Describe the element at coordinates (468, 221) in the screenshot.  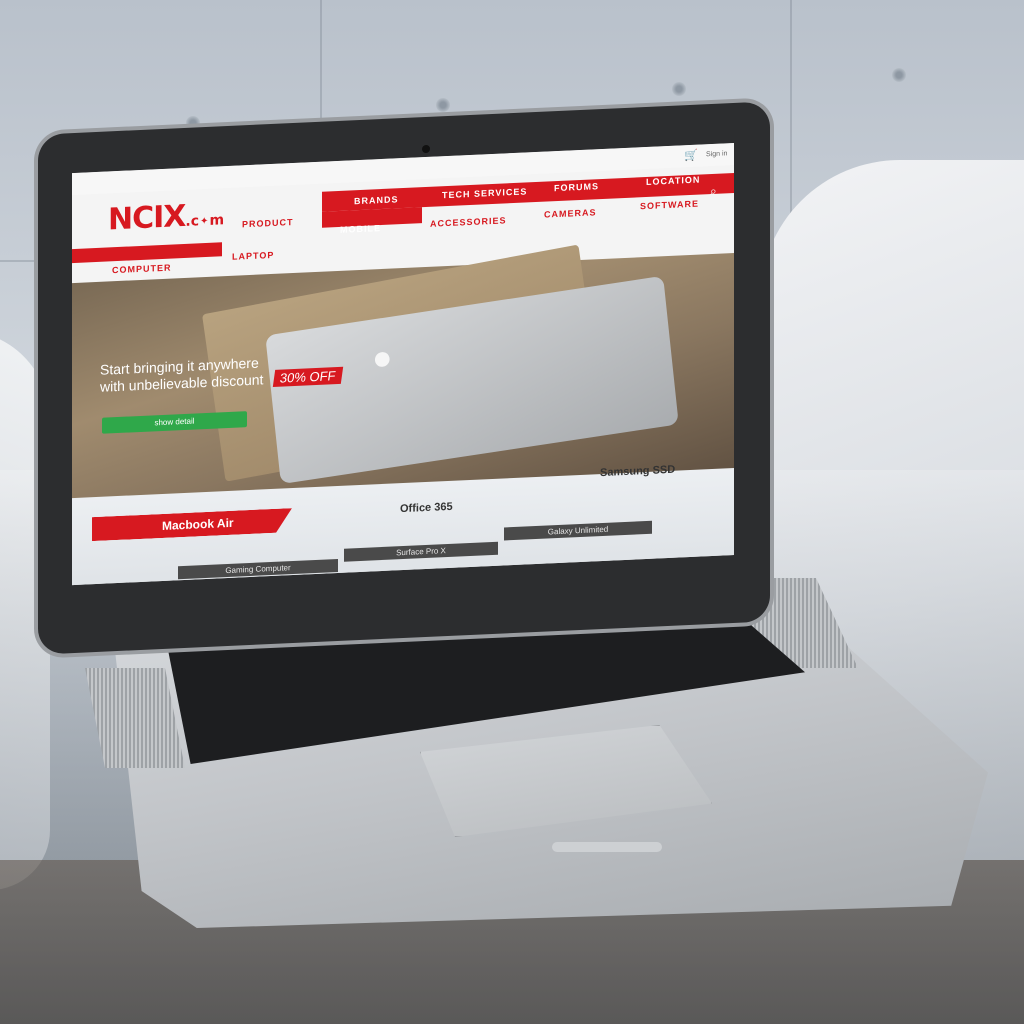
I see `nav-accessories: ACCESSORIES` at that location.